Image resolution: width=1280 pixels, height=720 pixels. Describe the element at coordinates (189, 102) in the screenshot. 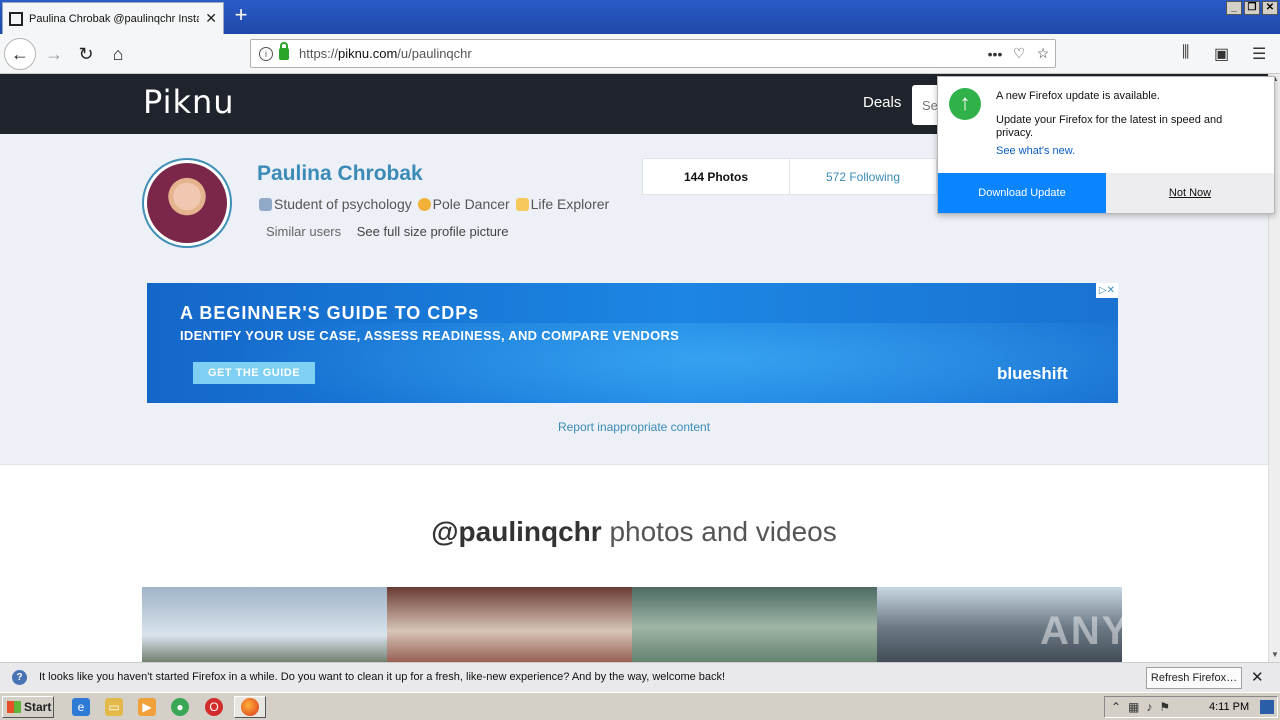

I see `site-logo: Piknu` at that location.